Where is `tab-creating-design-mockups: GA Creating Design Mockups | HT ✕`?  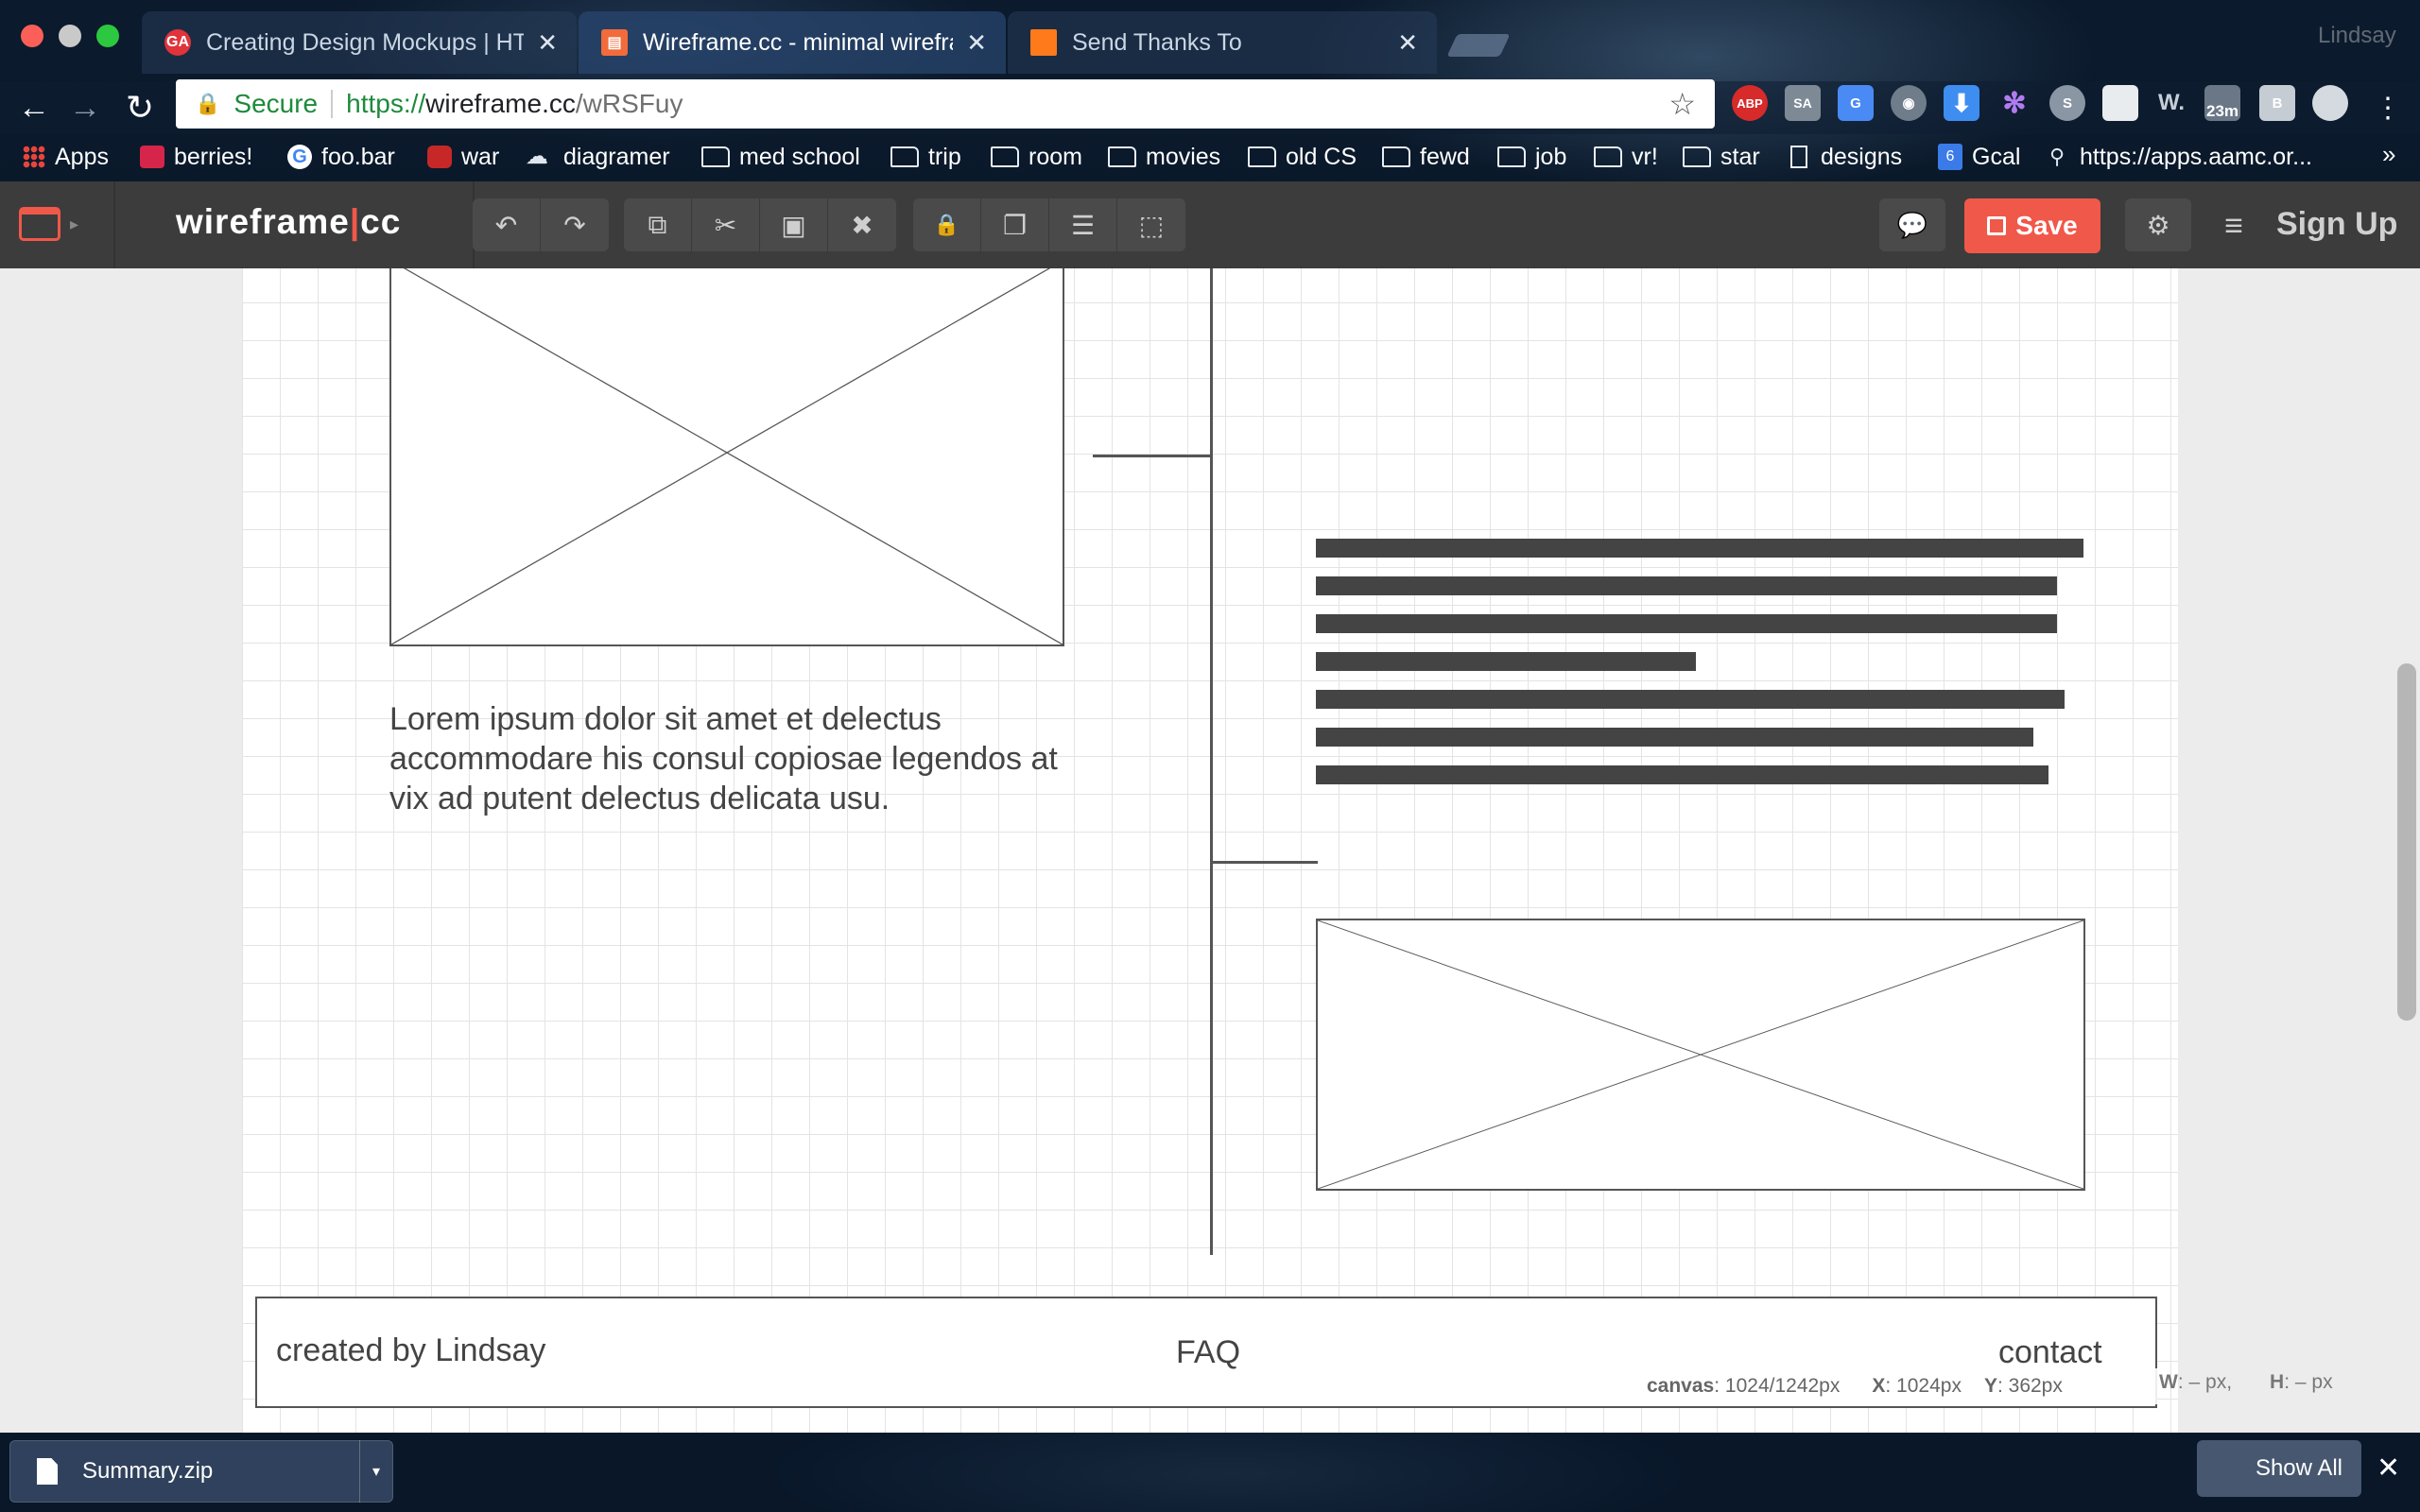
tab-creating-design-mockups: GA Creating Design Mockups | HT ✕ is located at coordinates (359, 42).